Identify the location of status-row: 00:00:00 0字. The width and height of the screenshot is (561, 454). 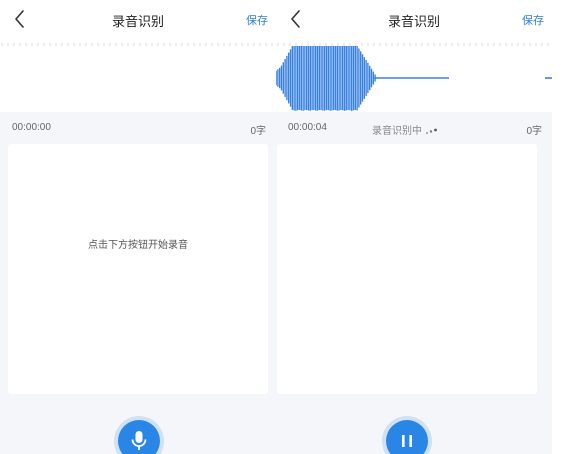
(138, 128).